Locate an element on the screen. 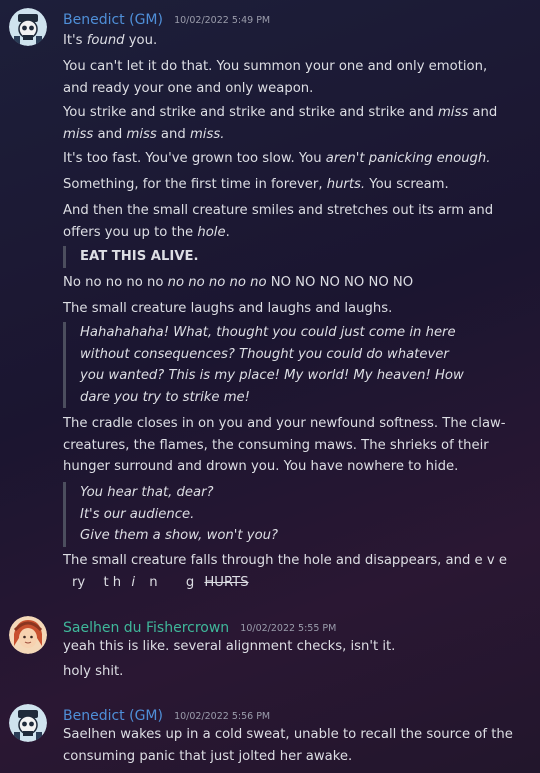 The height and width of the screenshot is (773, 540). message-line: It's found you. is located at coordinates (110, 40).